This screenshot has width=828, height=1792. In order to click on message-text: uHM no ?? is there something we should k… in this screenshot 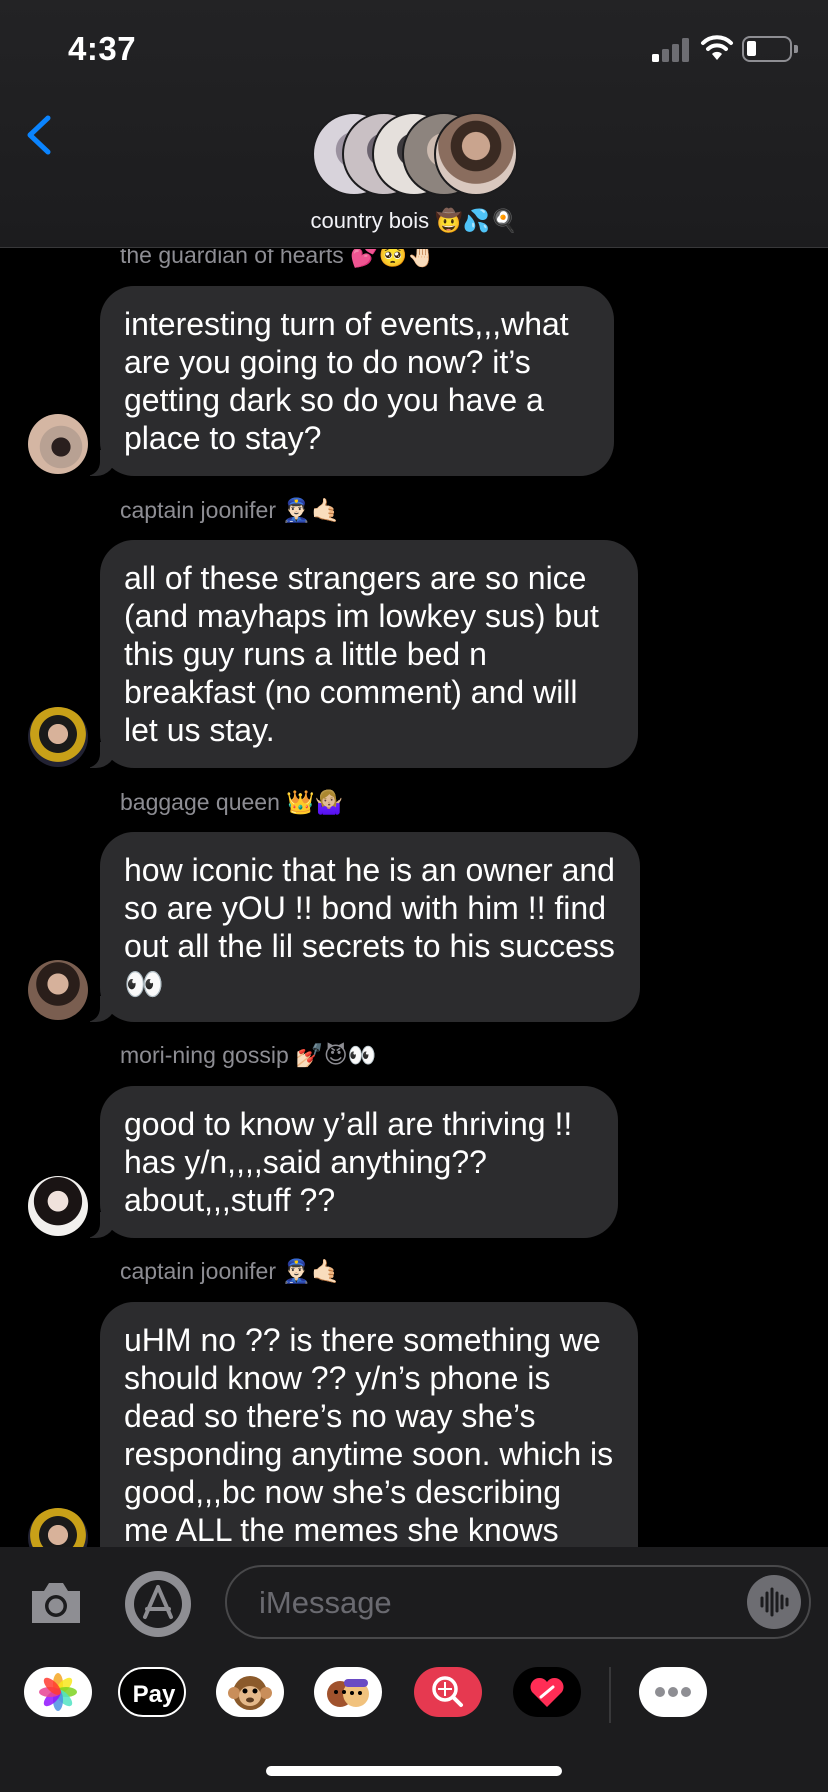, I will do `click(369, 1434)`.